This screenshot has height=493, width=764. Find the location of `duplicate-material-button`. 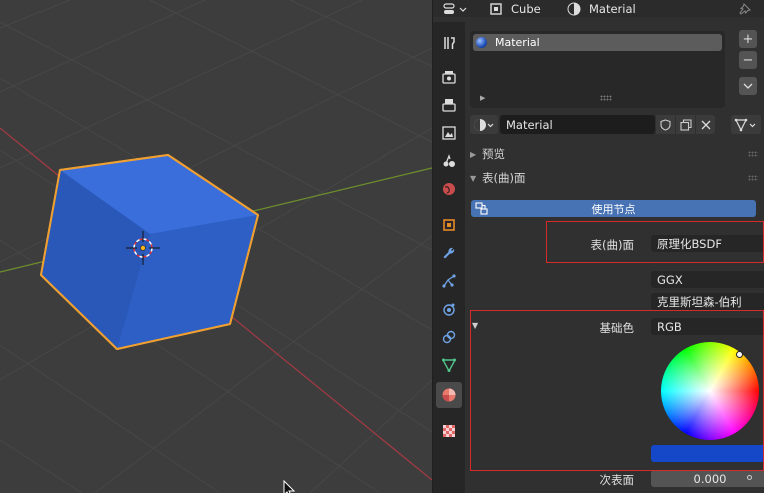

duplicate-material-button is located at coordinates (685, 124).